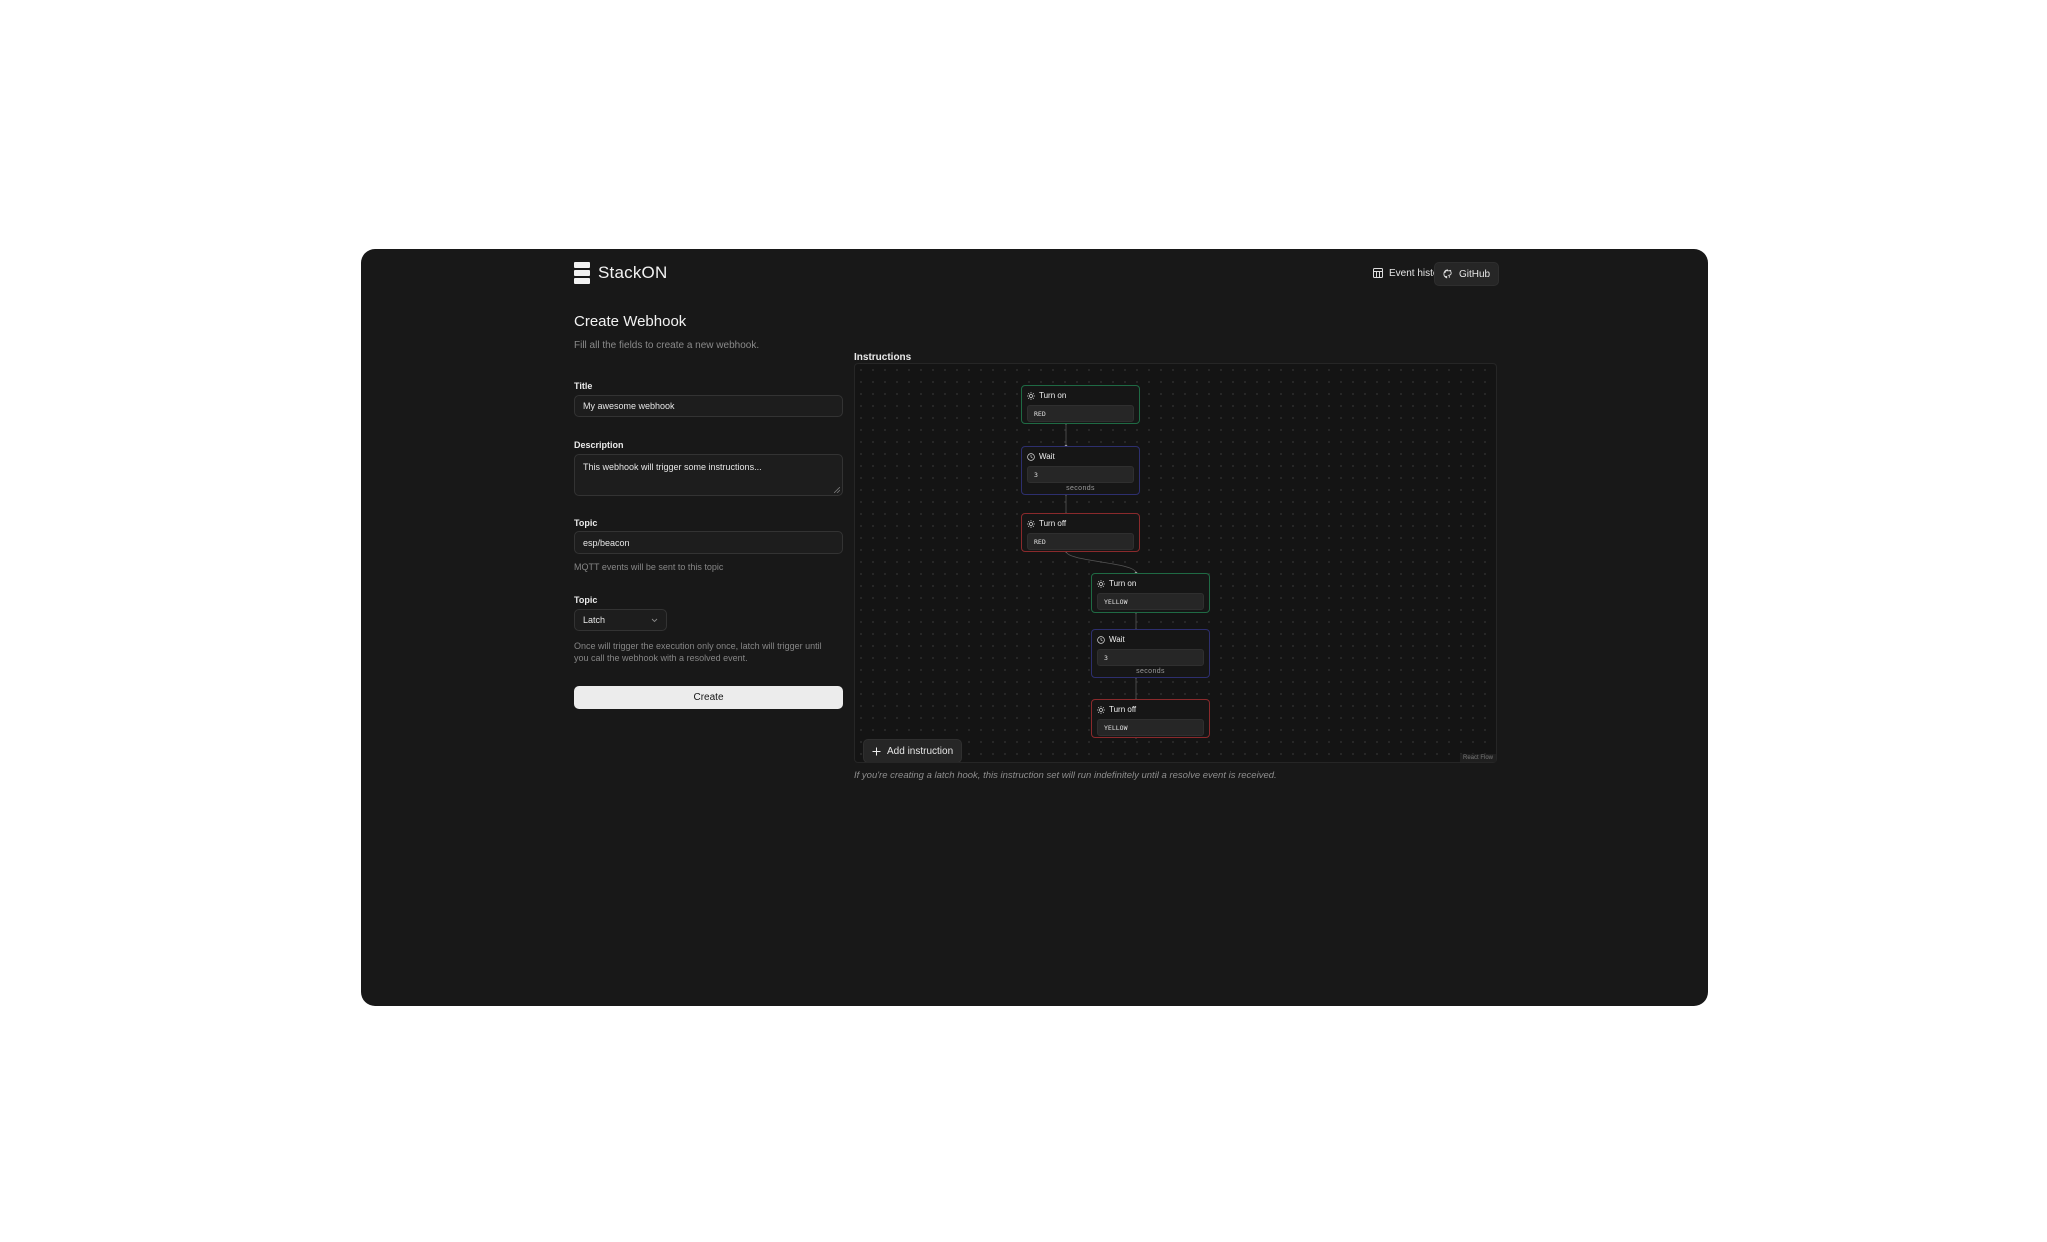  I want to click on flow-node-turn-on-red: Turn on RED, so click(1080, 404).